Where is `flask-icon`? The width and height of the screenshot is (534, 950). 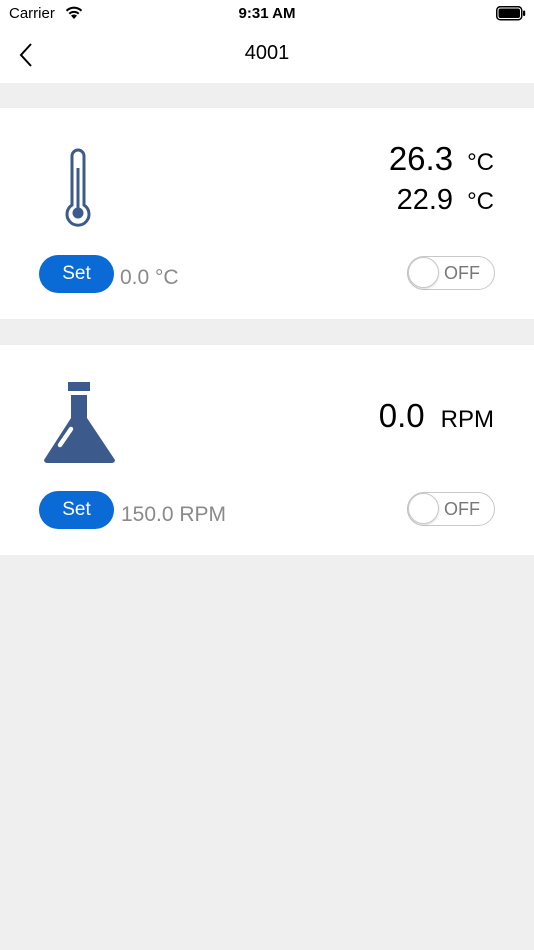
flask-icon is located at coordinates (80, 426).